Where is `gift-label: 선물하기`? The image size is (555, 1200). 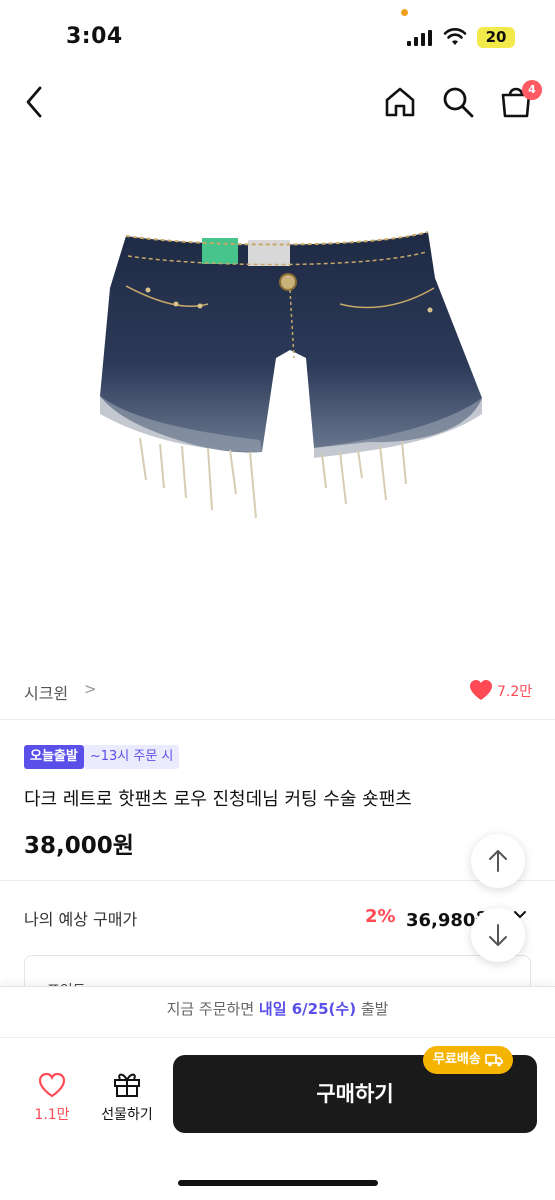
gift-label: 선물하기 is located at coordinates (127, 1115).